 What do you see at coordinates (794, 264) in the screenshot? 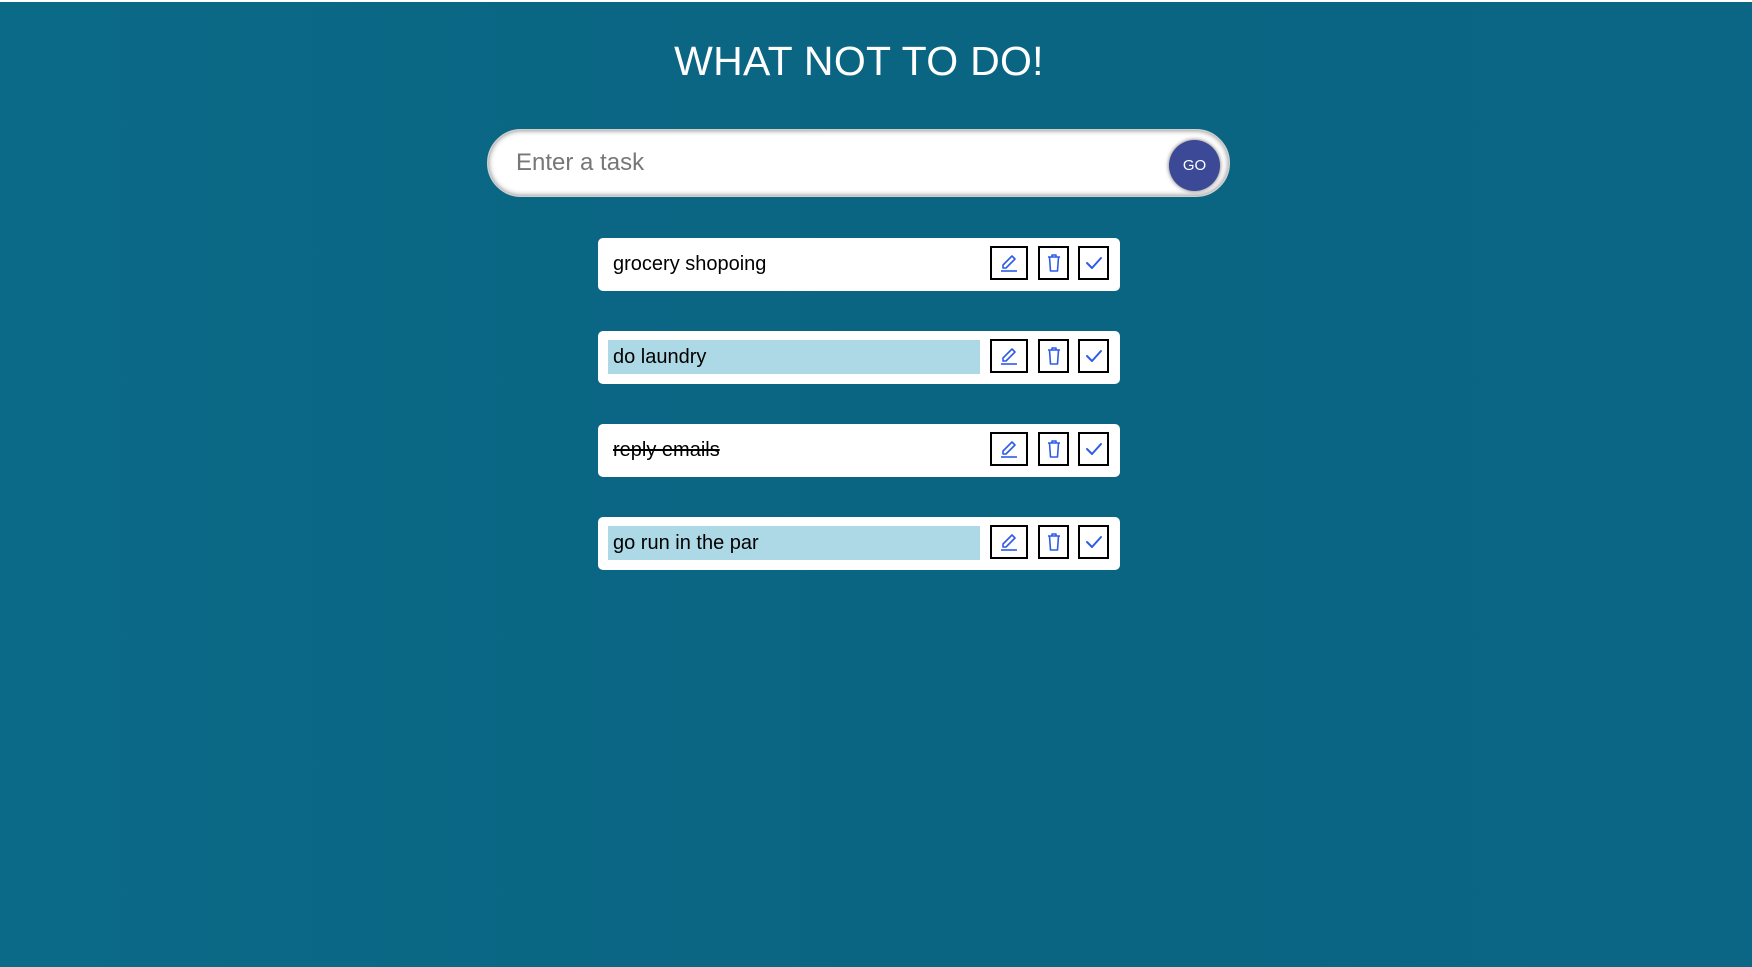
I see `todo-text: grocery shopoing` at bounding box center [794, 264].